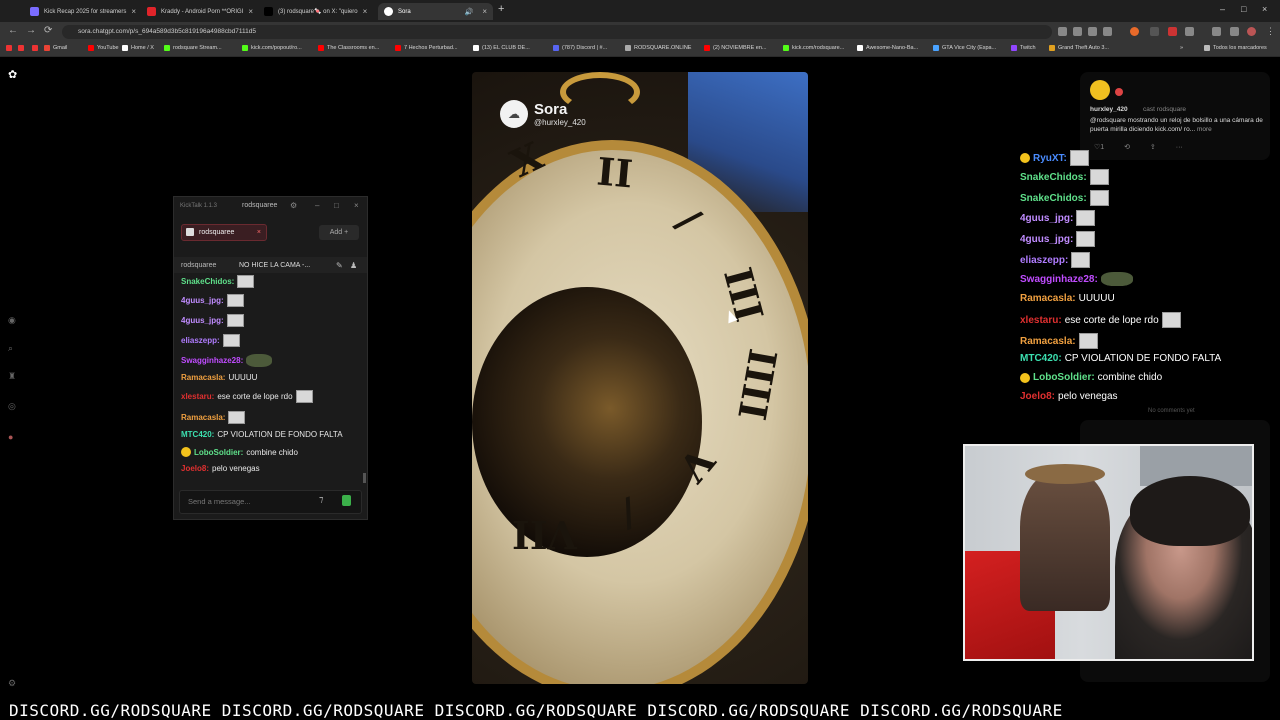 The image size is (1280, 720). I want to click on bookmark-item: YouTube, so click(103, 48).